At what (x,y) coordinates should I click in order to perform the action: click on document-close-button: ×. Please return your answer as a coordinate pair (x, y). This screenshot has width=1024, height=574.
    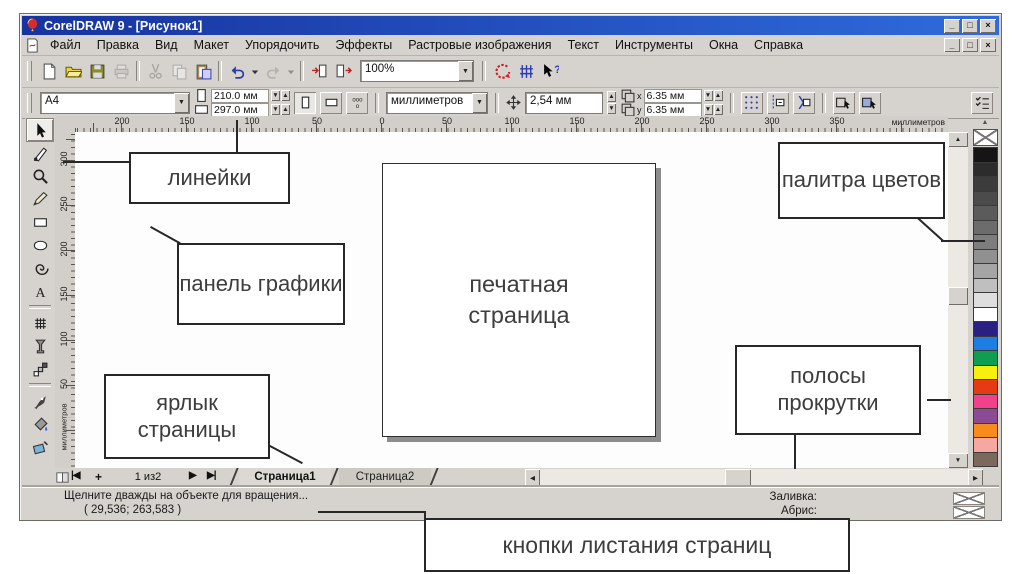
    Looking at the image, I should click on (988, 45).